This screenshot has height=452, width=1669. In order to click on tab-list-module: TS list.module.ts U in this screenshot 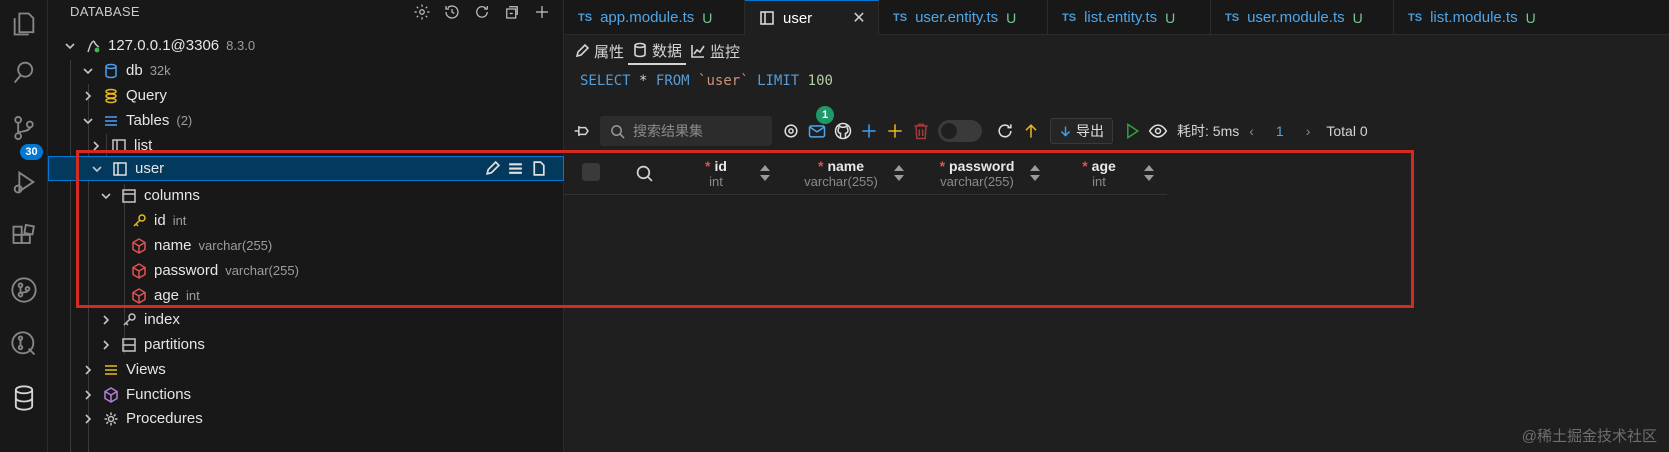, I will do `click(1531, 17)`.